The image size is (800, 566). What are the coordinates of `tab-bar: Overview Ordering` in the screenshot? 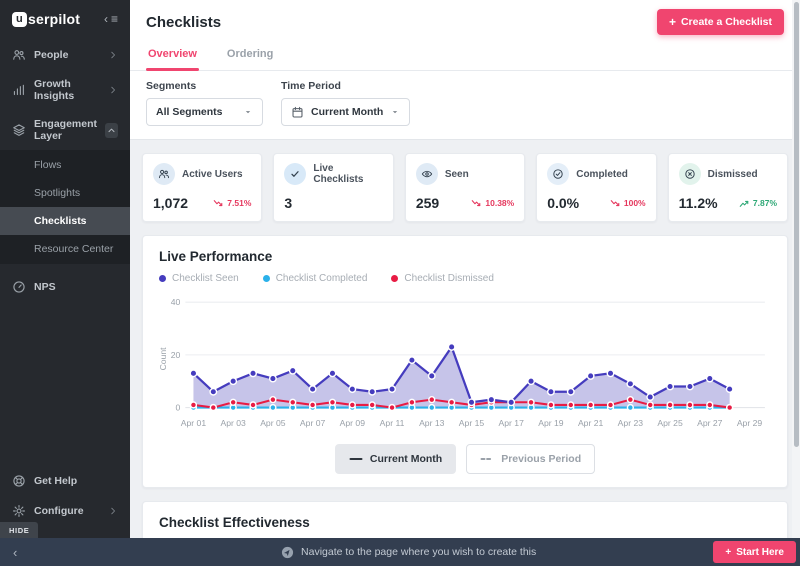 It's located at (465, 55).